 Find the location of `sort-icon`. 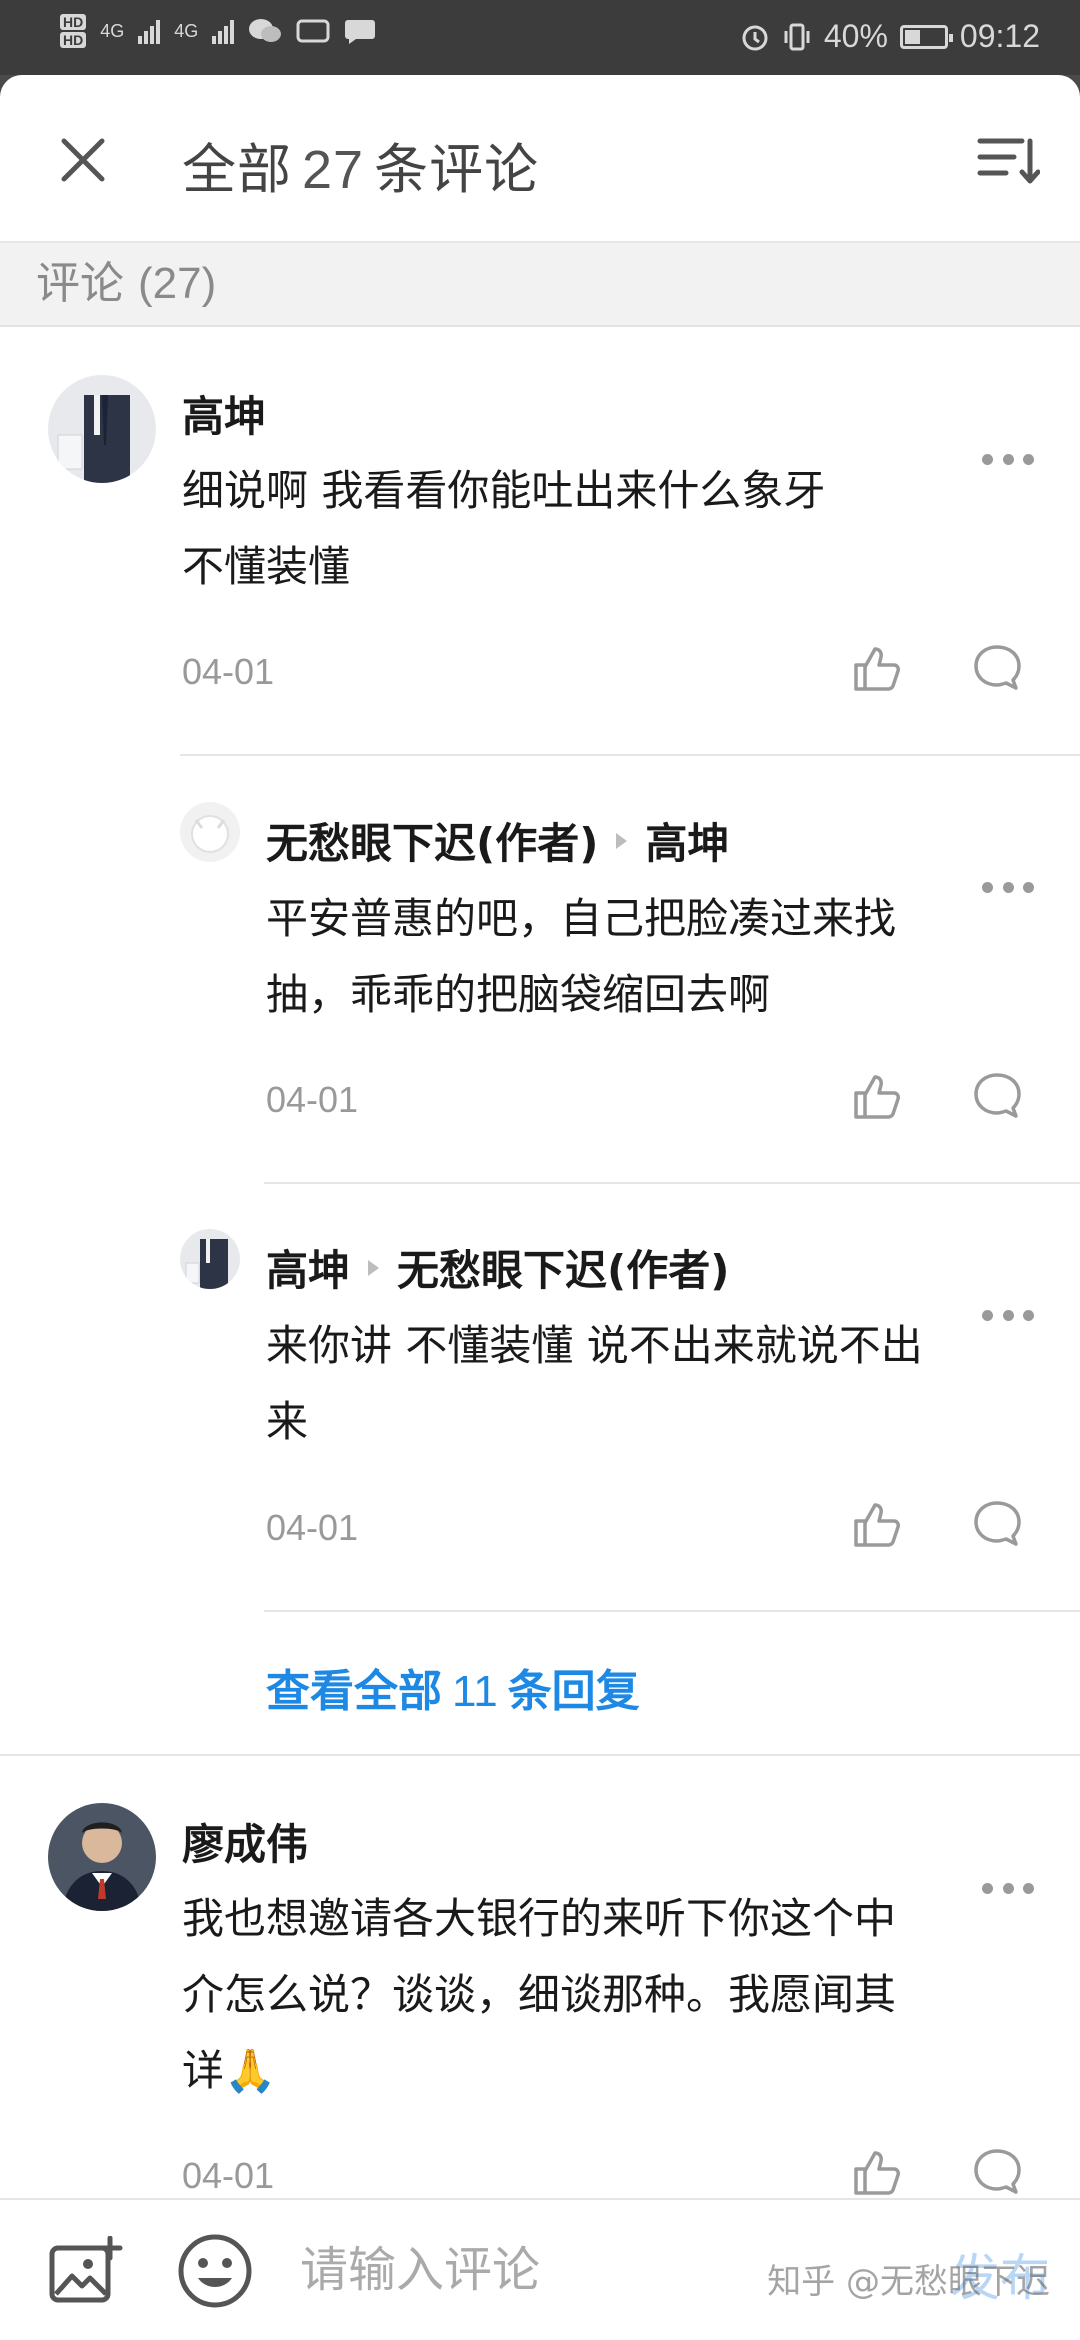

sort-icon is located at coordinates (1008, 161).